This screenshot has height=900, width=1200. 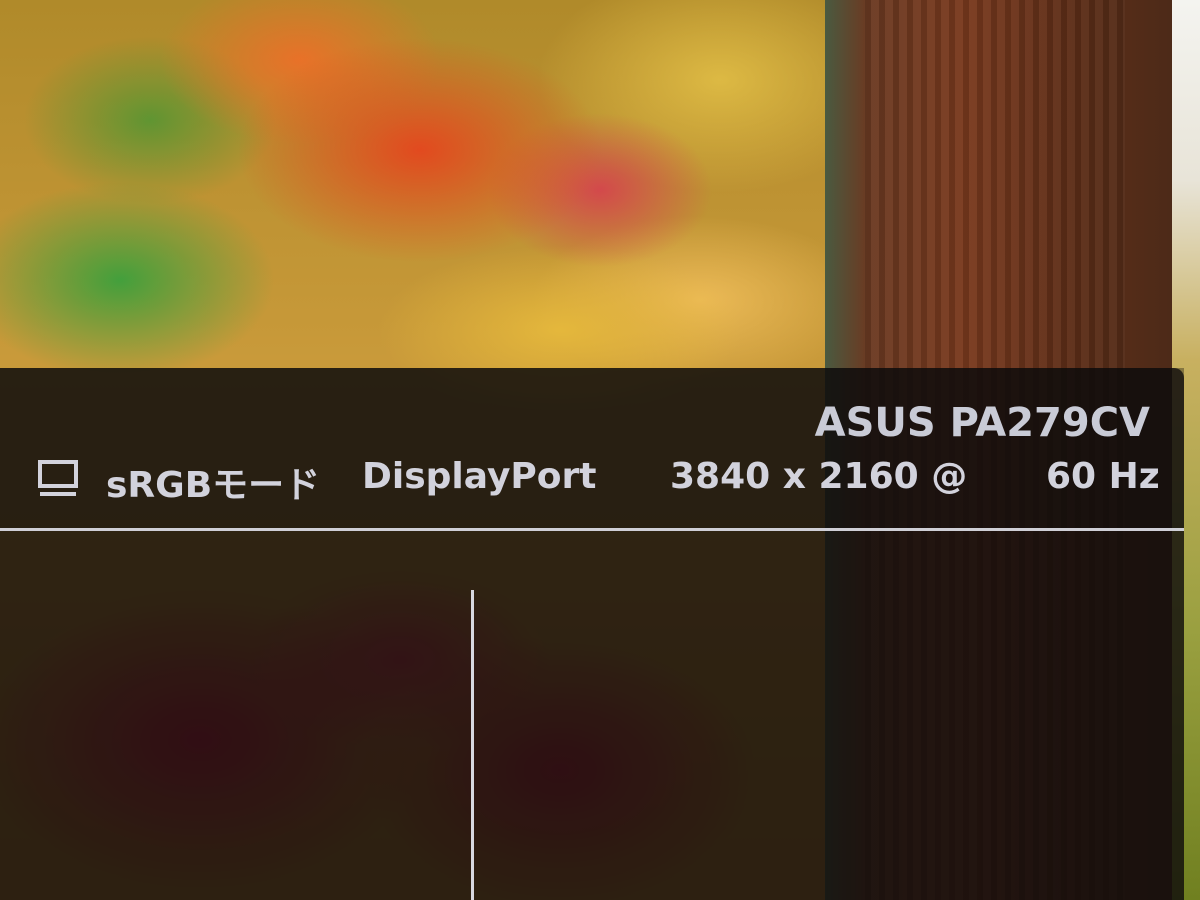 What do you see at coordinates (58, 478) in the screenshot?
I see `monitor-icon` at bounding box center [58, 478].